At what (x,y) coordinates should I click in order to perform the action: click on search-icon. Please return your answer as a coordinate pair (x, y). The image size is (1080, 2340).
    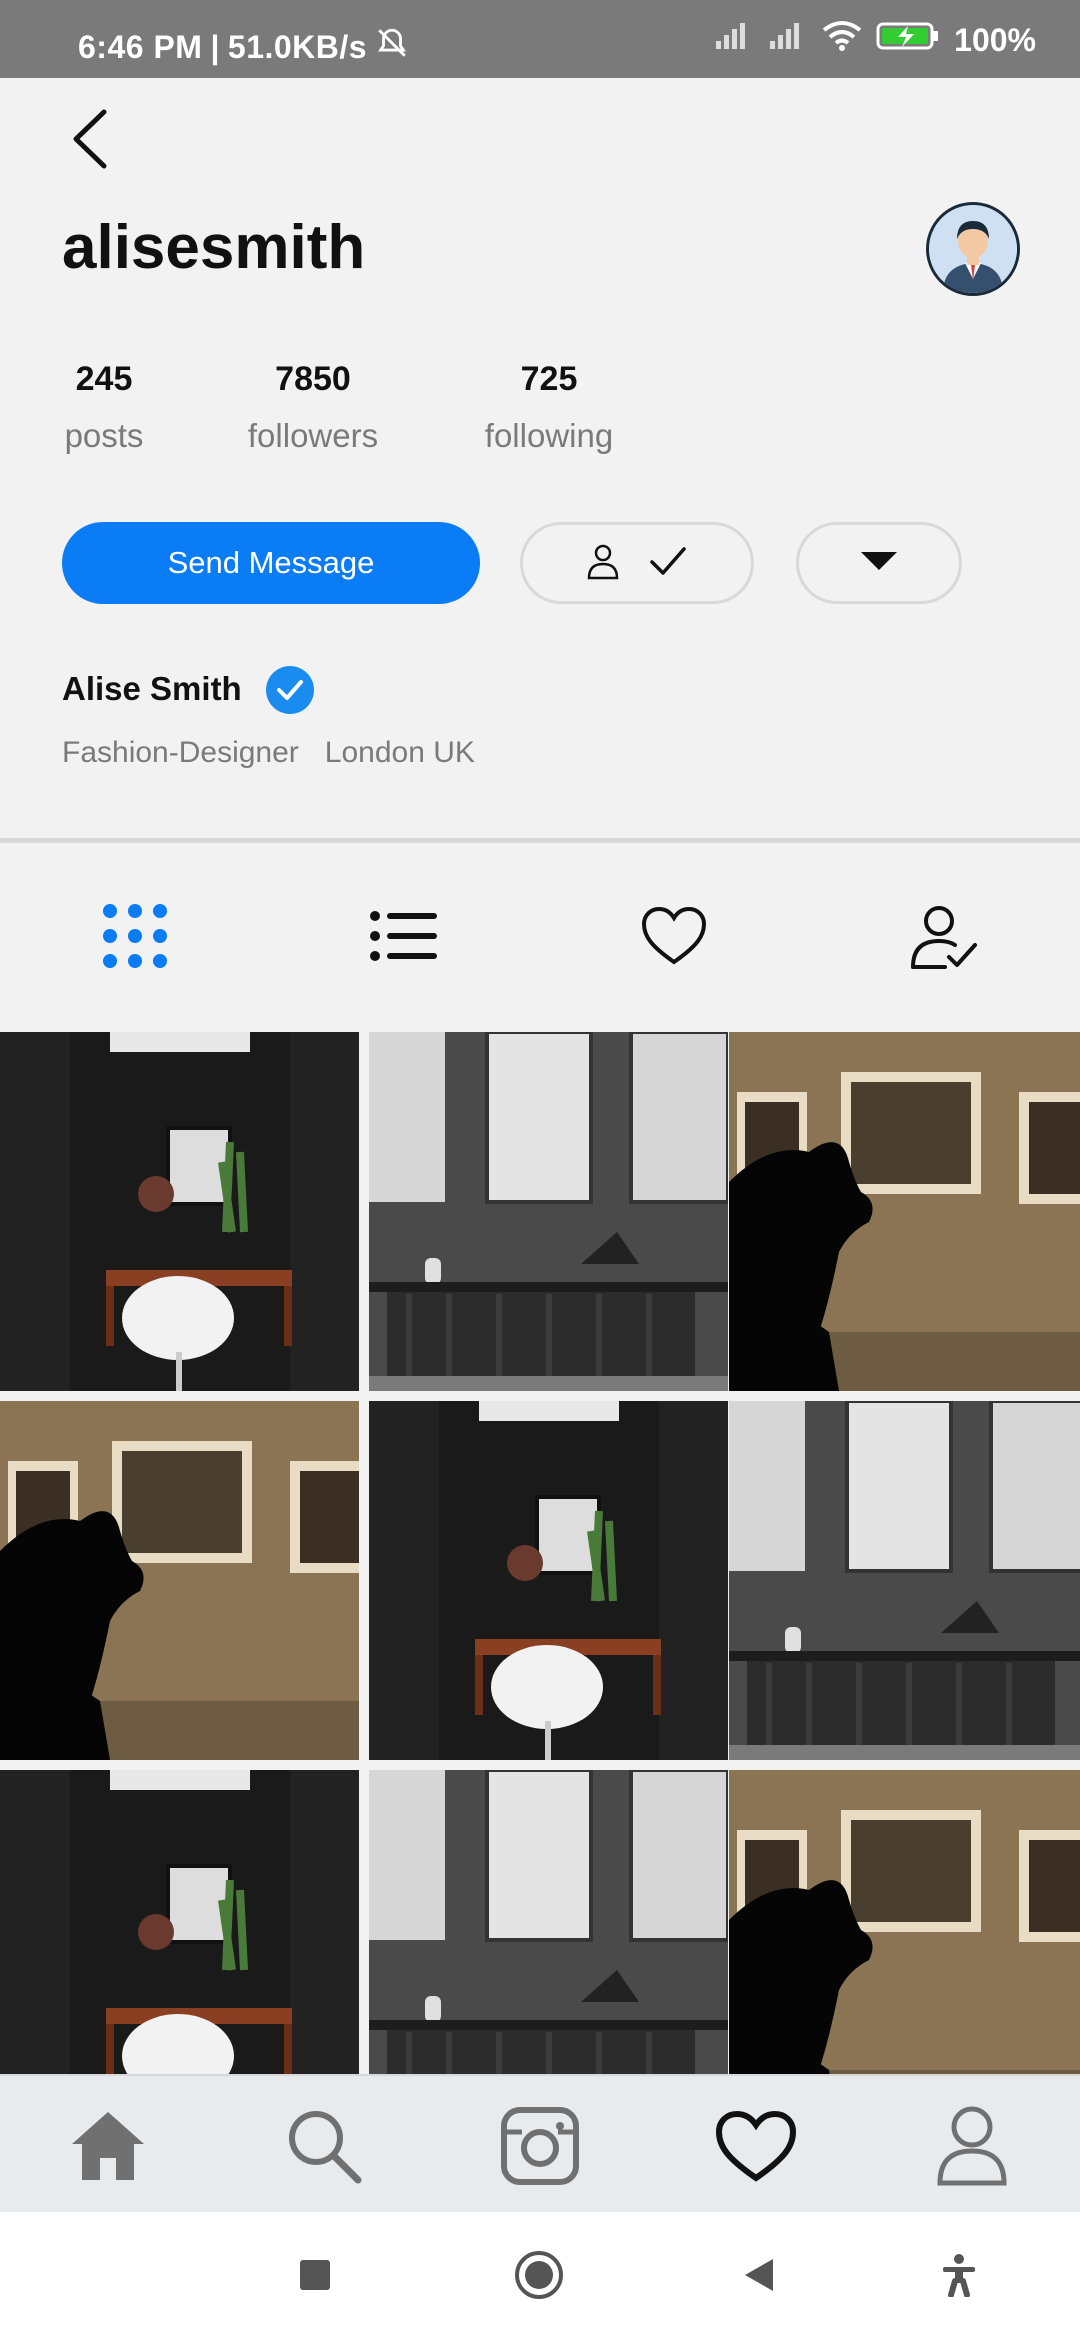
    Looking at the image, I should click on (324, 2148).